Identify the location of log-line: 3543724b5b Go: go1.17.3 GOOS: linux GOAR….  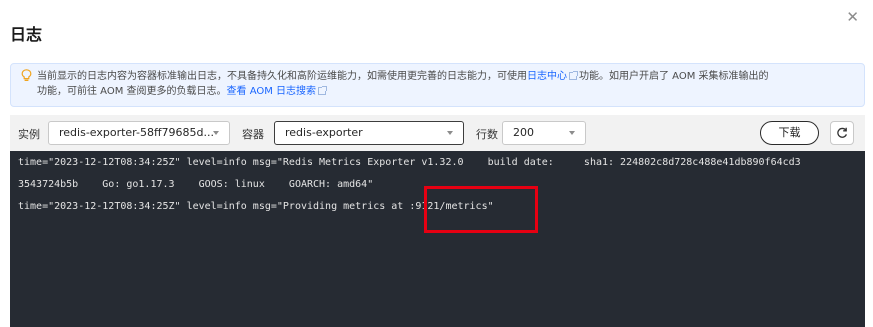
(196, 184).